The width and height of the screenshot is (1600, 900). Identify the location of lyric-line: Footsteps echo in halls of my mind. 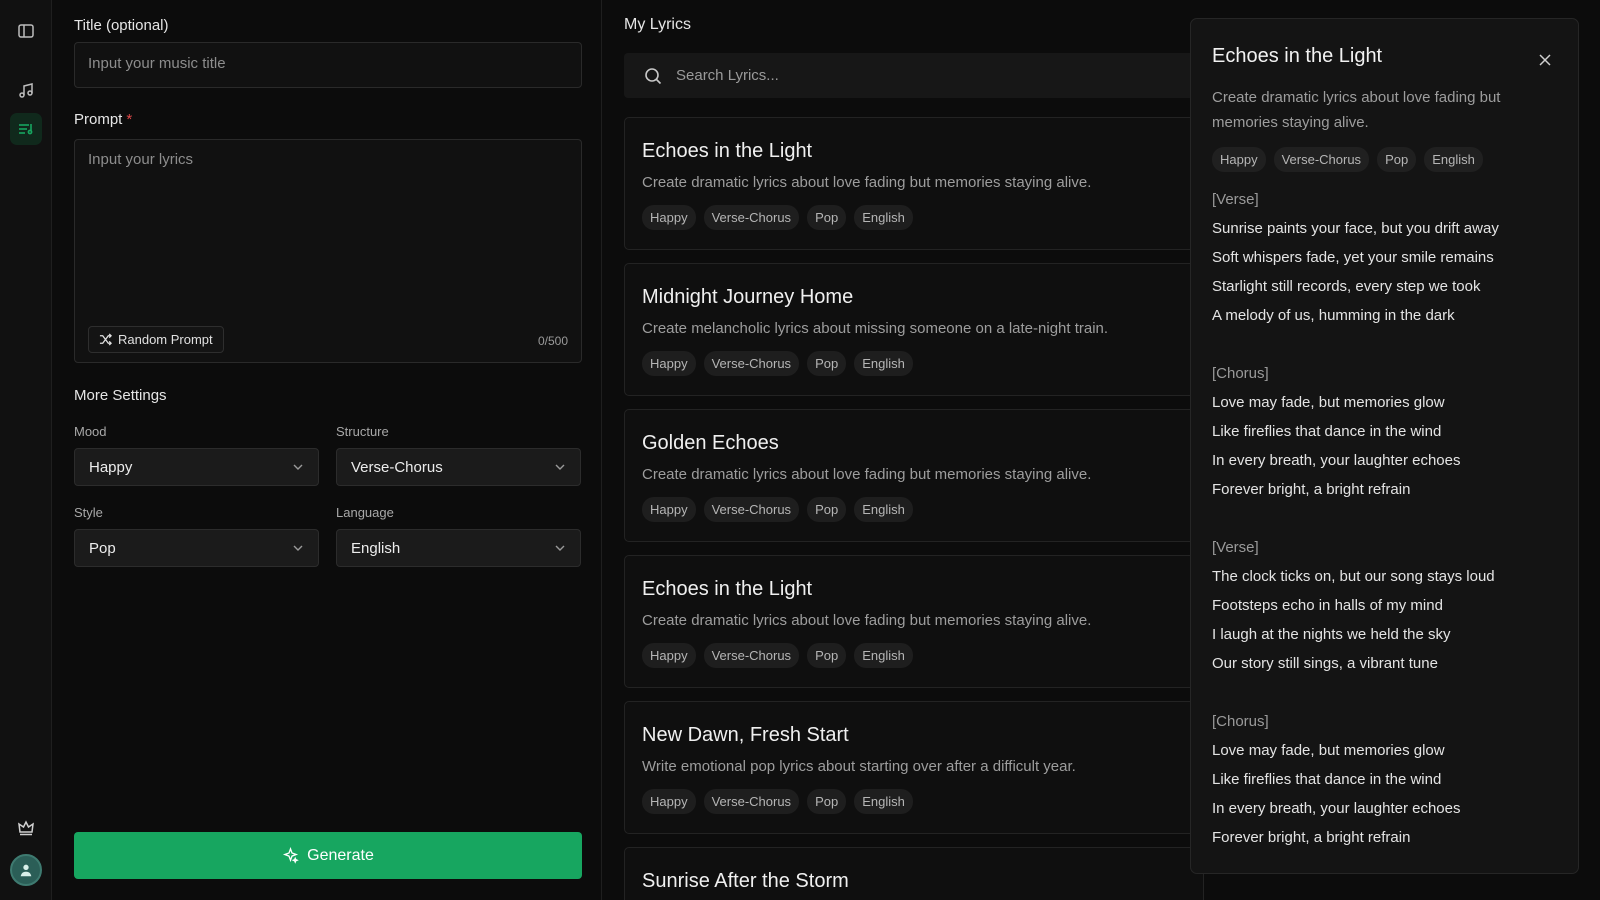
(1327, 605).